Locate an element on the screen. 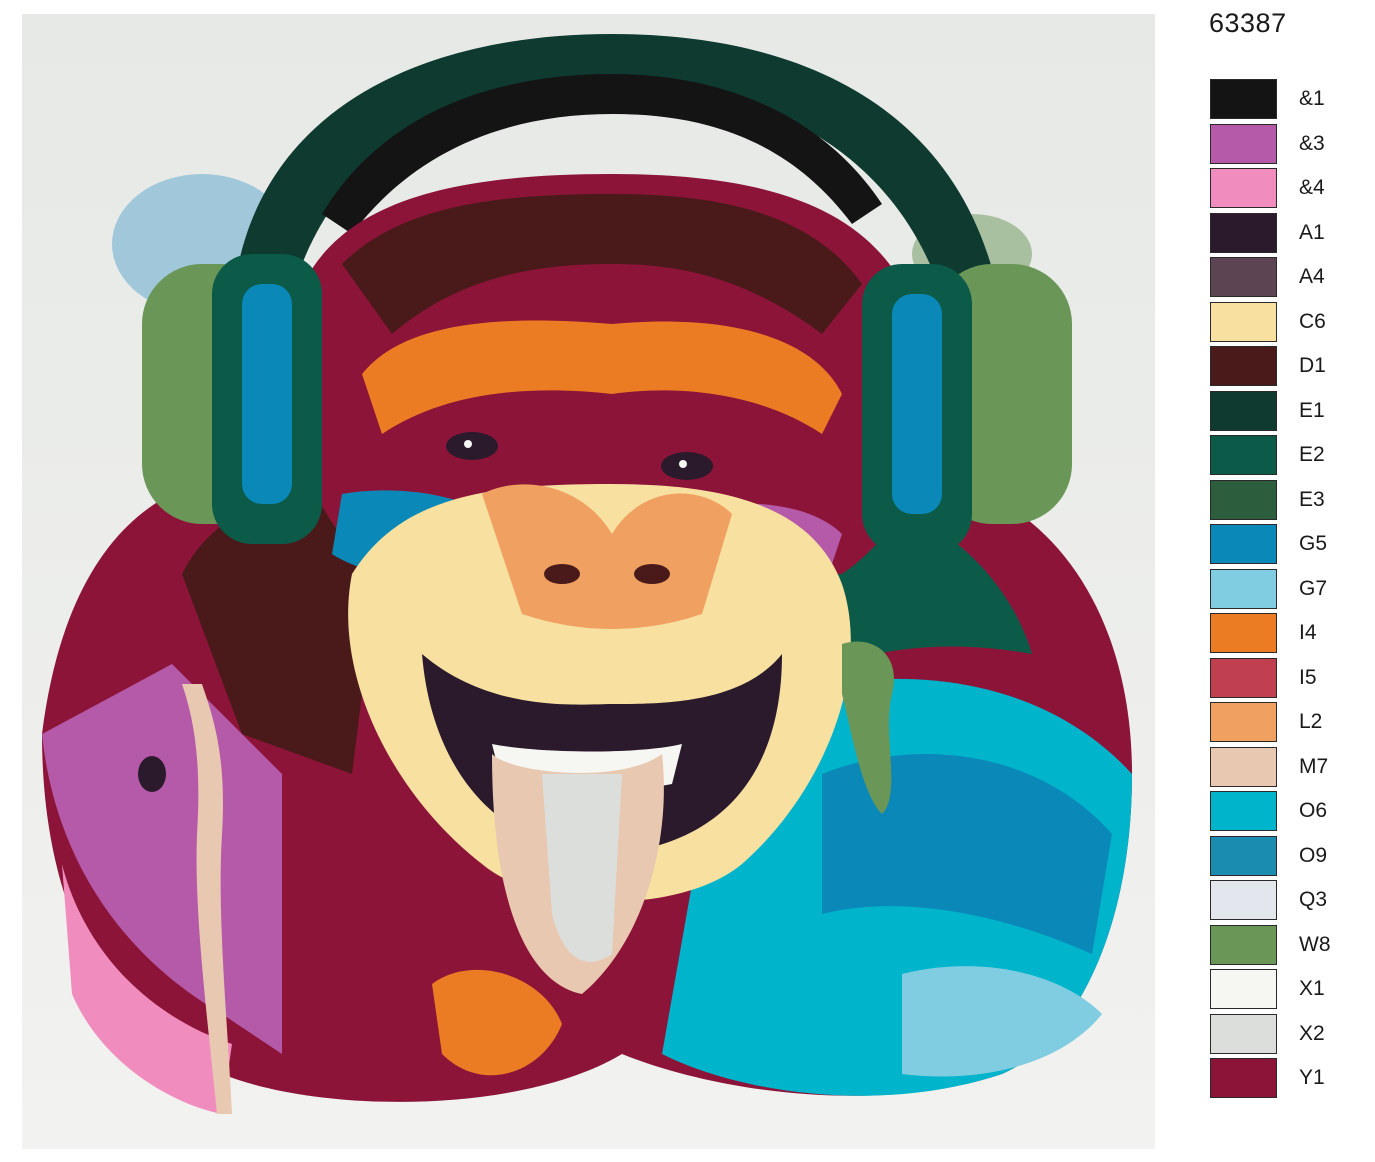  color-code-label: I5 is located at coordinates (1308, 677).